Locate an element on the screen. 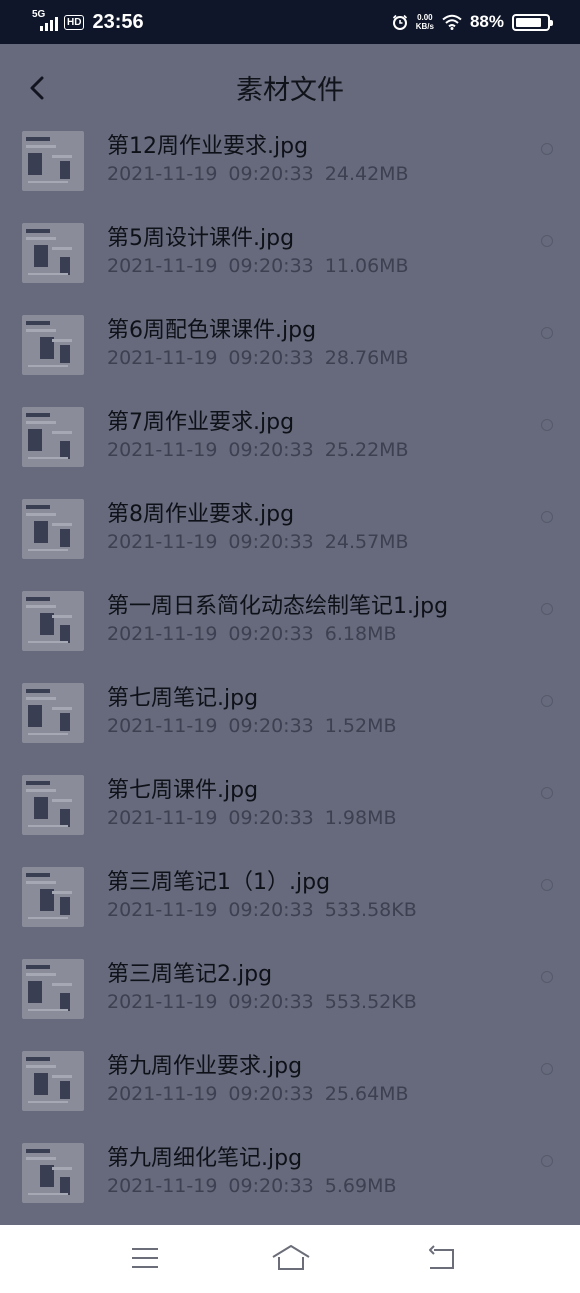 The image size is (580, 1293). file-meta: 2021-11-19 09:20:33 5.69MB is located at coordinates (257, 1186).